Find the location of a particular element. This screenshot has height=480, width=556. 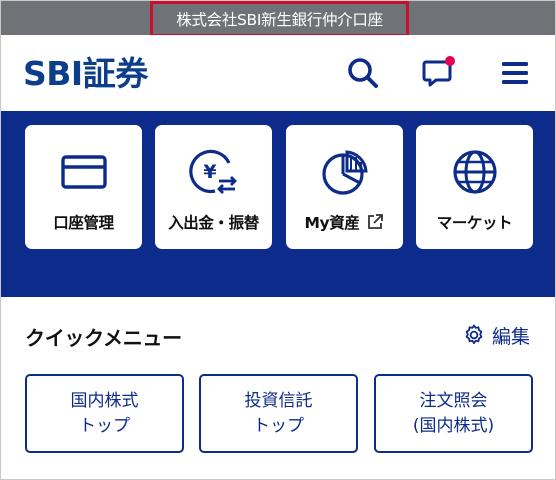

yen-transfer-icon: ¥ is located at coordinates (212, 171).